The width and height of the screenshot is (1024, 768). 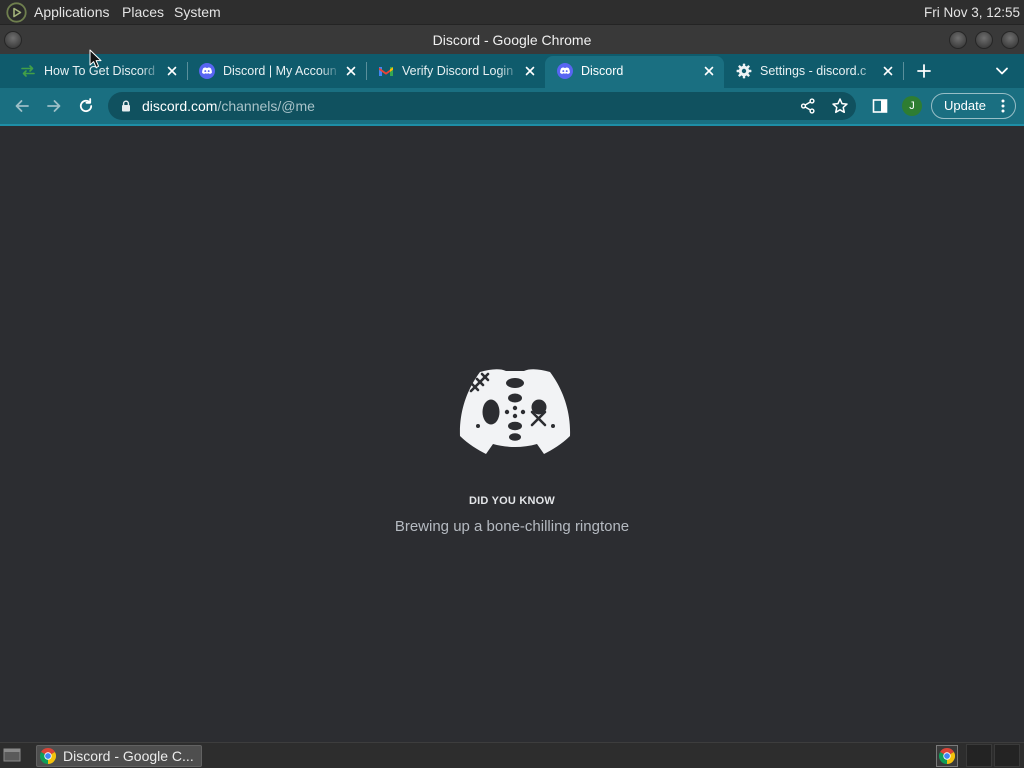 I want to click on tray-chrome-icon, so click(x=947, y=756).